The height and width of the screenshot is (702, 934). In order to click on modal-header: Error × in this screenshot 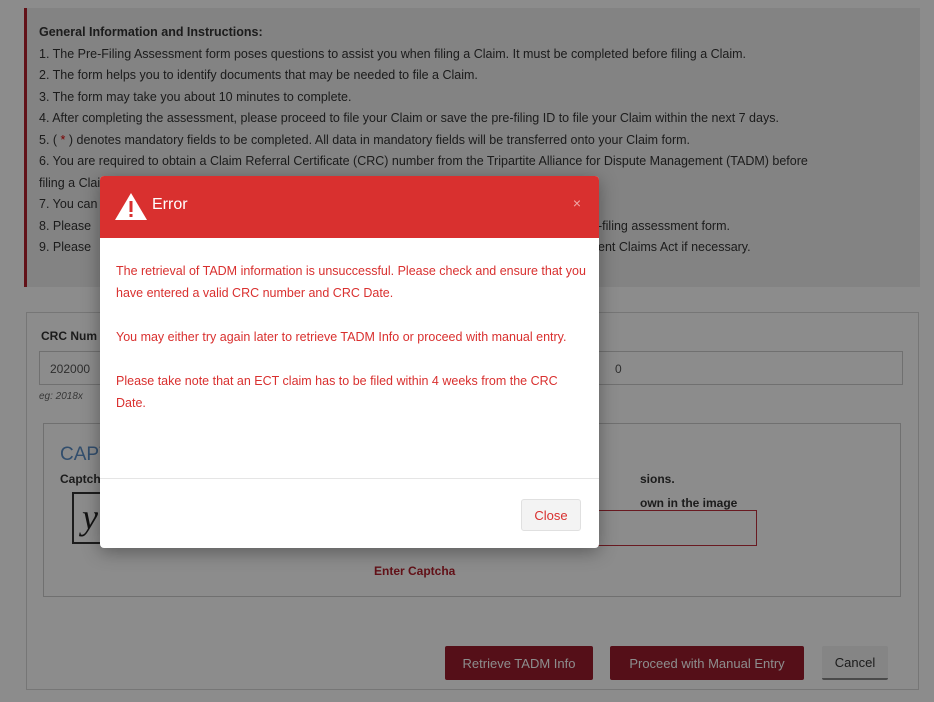, I will do `click(349, 207)`.